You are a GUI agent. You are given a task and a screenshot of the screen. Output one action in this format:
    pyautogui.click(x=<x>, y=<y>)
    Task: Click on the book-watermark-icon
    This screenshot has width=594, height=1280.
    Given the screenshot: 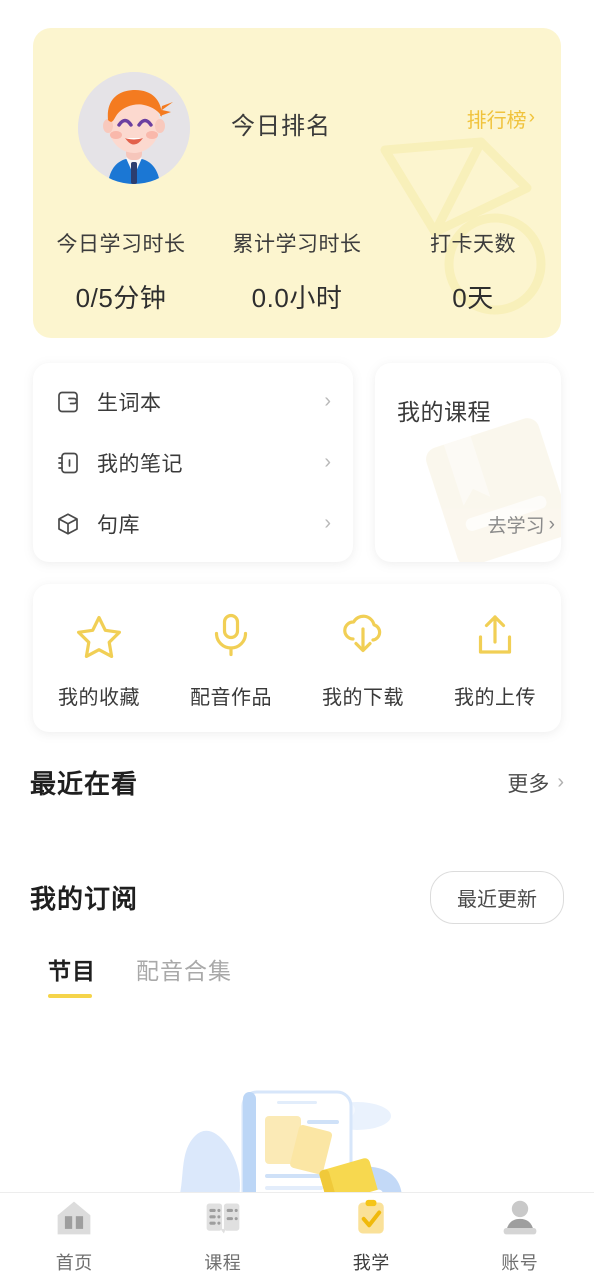 What is the action you would take?
    pyautogui.click(x=493, y=490)
    